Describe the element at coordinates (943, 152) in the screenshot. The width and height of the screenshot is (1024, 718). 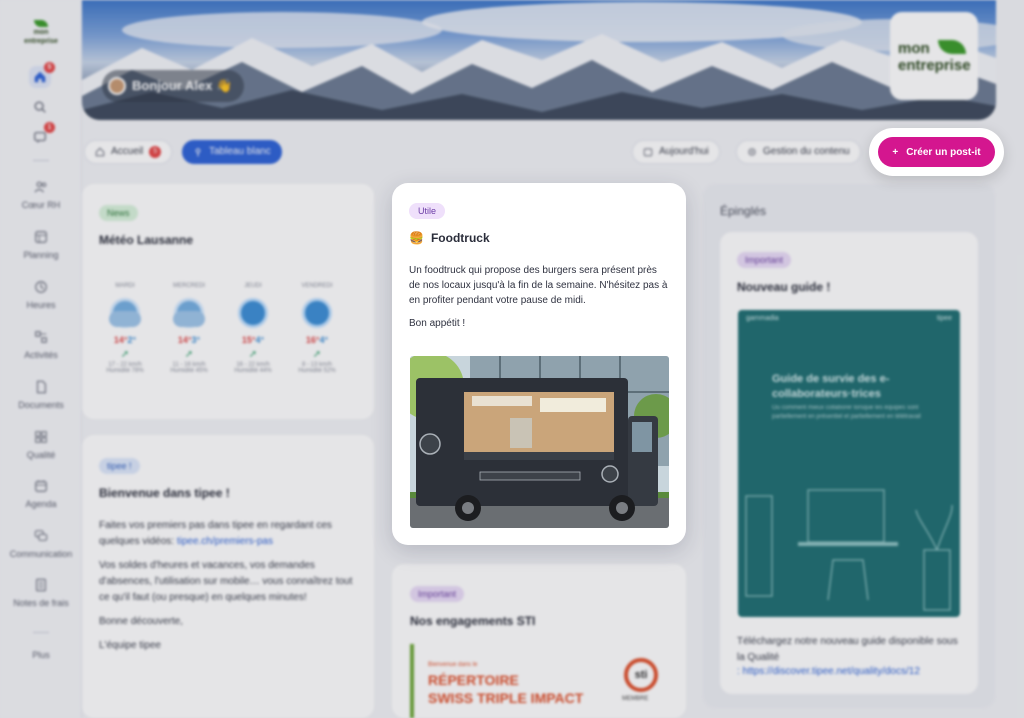
I see `create-post-it-label: Créer un post-it` at that location.